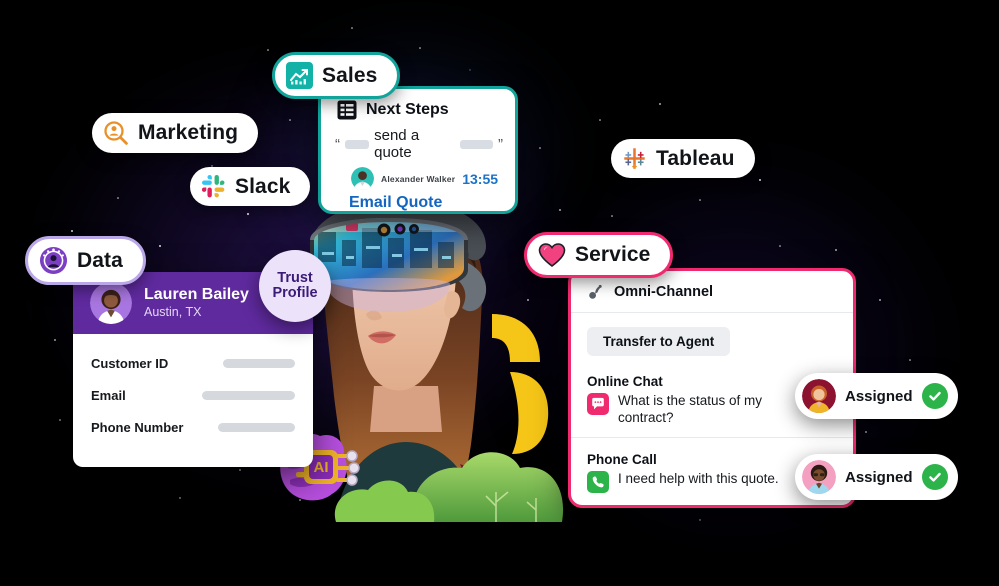  I want to click on redacted-text-start, so click(357, 144).